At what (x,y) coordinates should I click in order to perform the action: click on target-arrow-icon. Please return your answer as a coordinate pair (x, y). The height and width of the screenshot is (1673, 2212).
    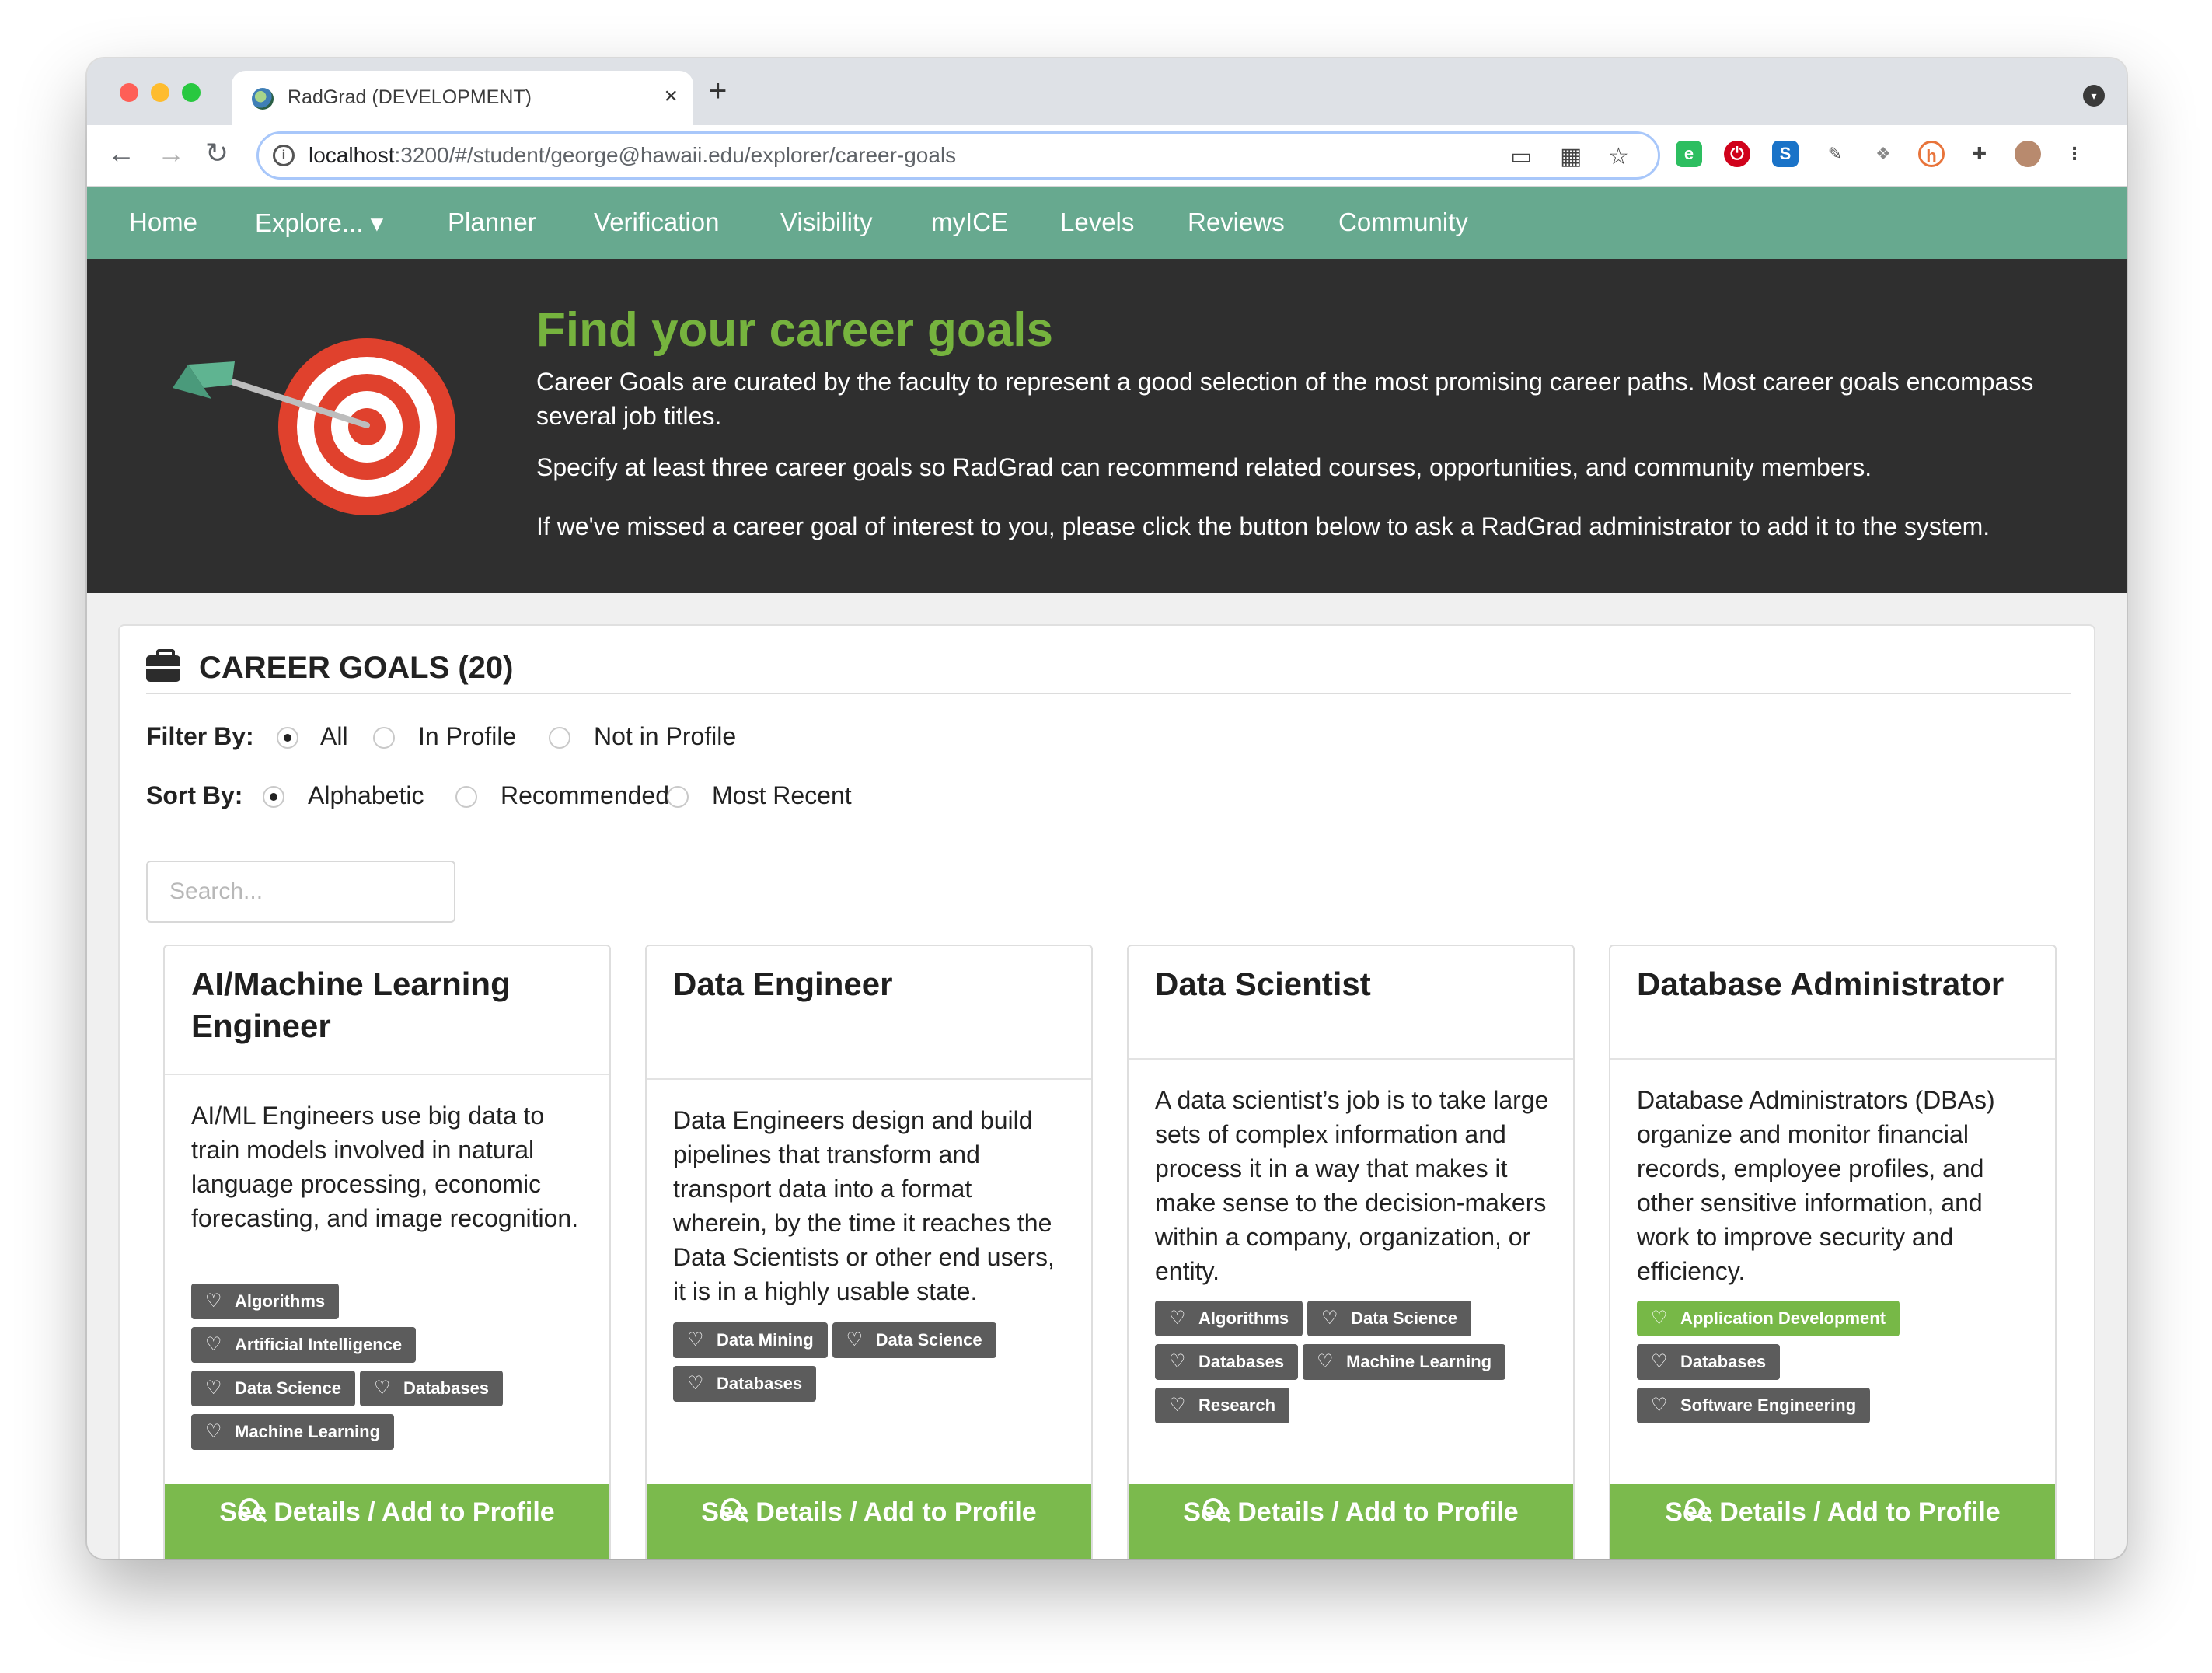
    Looking at the image, I should click on (314, 427).